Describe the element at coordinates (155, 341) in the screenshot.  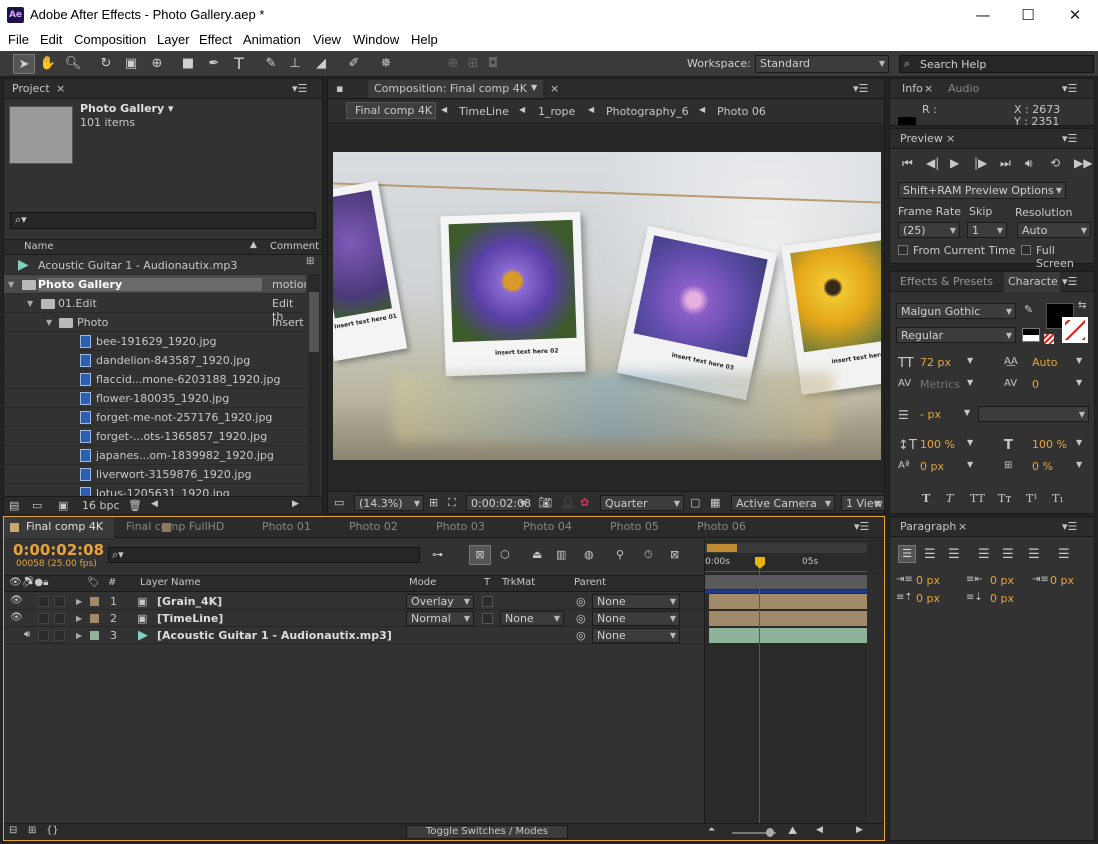
I see `list-item: bee-191629_1920.jpg` at that location.